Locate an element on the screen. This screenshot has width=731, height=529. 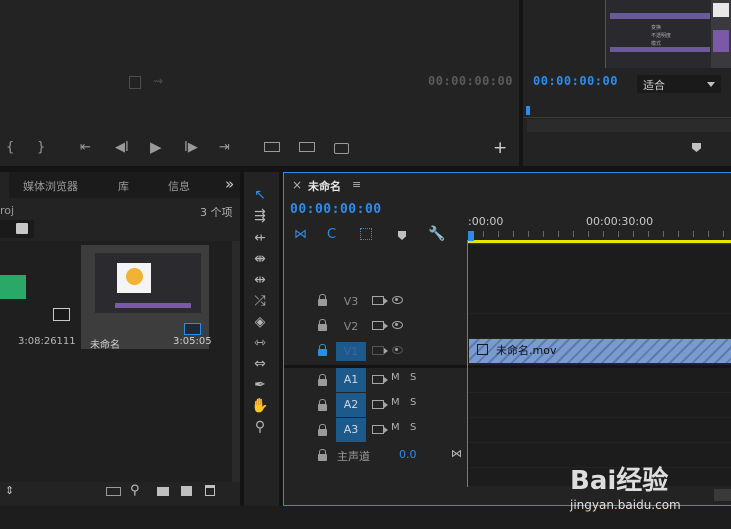
panel-overflow-icon: » is located at coordinates (229, 184).